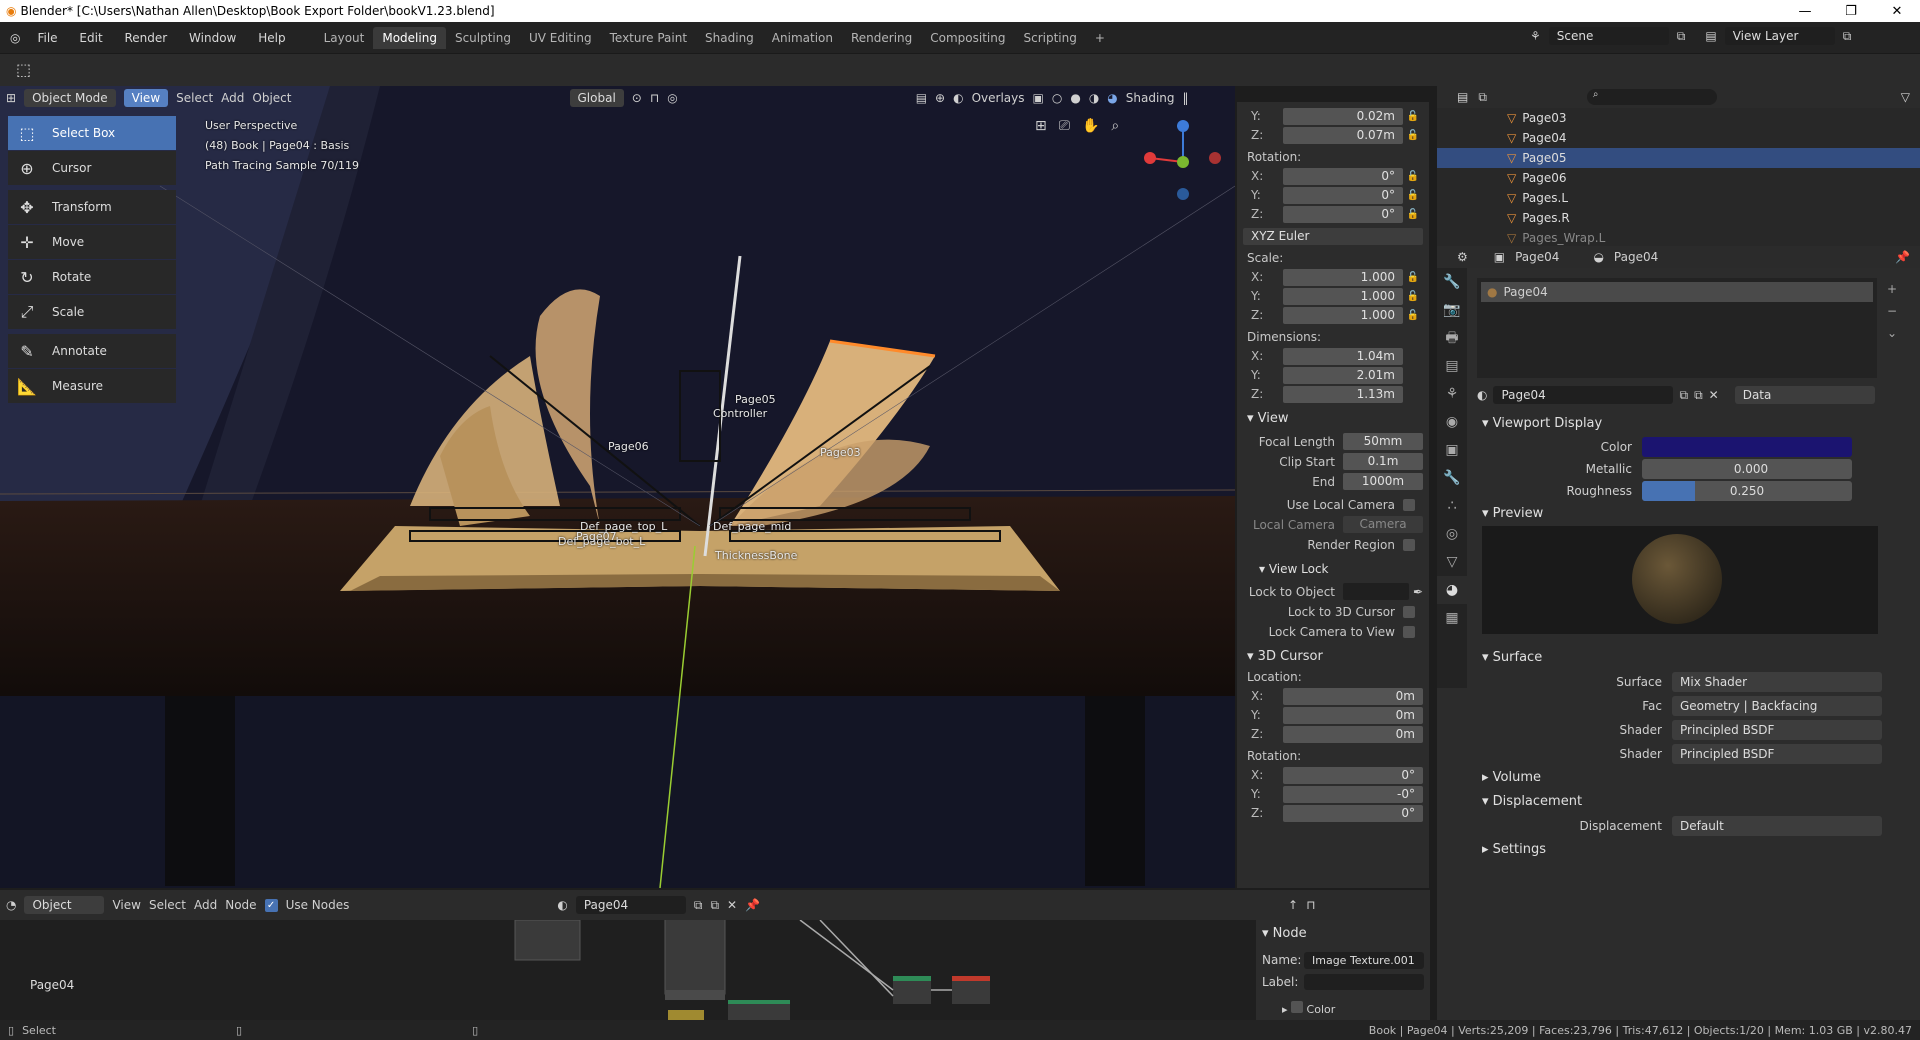 This screenshot has height=1040, width=1920. Describe the element at coordinates (1041, 126) in the screenshot. I see `grid-view-icon: ⊞` at that location.